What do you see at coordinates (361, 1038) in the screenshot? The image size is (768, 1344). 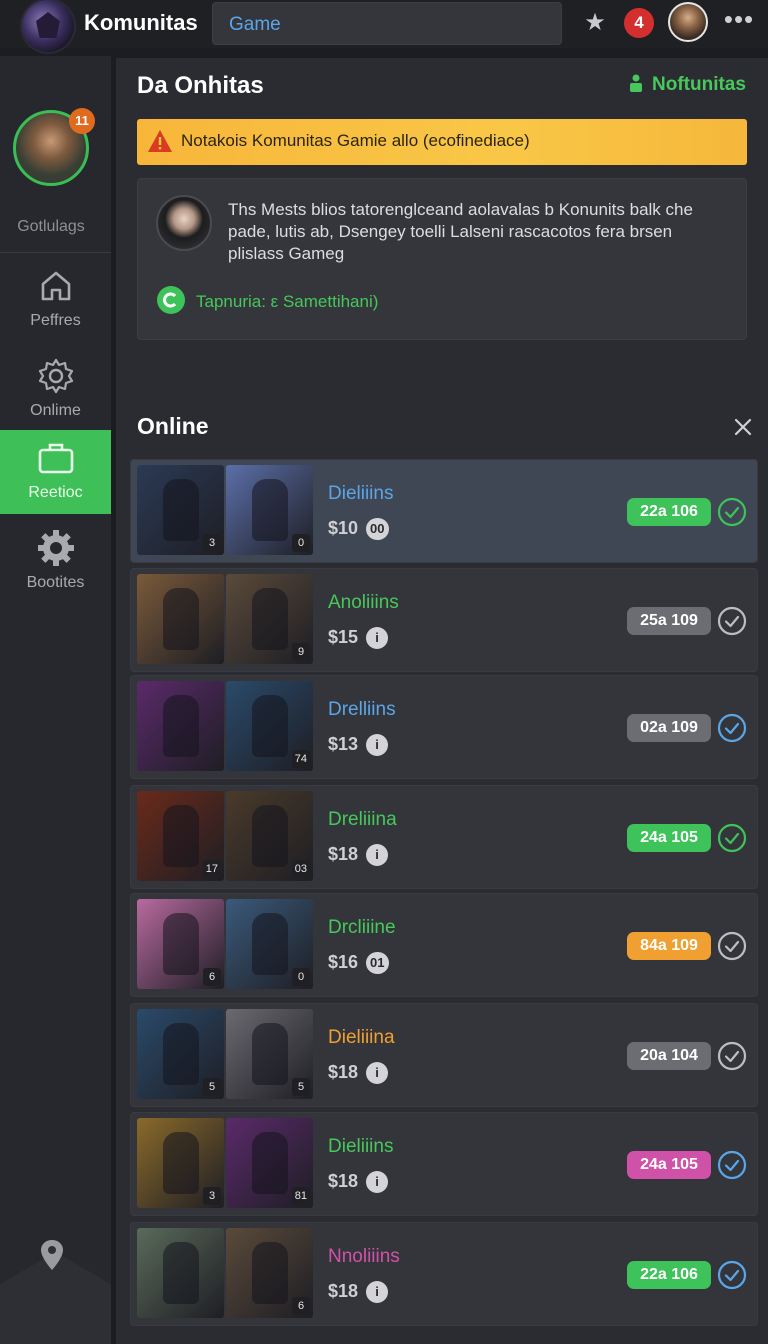 I see `item-name: Dieliiina` at bounding box center [361, 1038].